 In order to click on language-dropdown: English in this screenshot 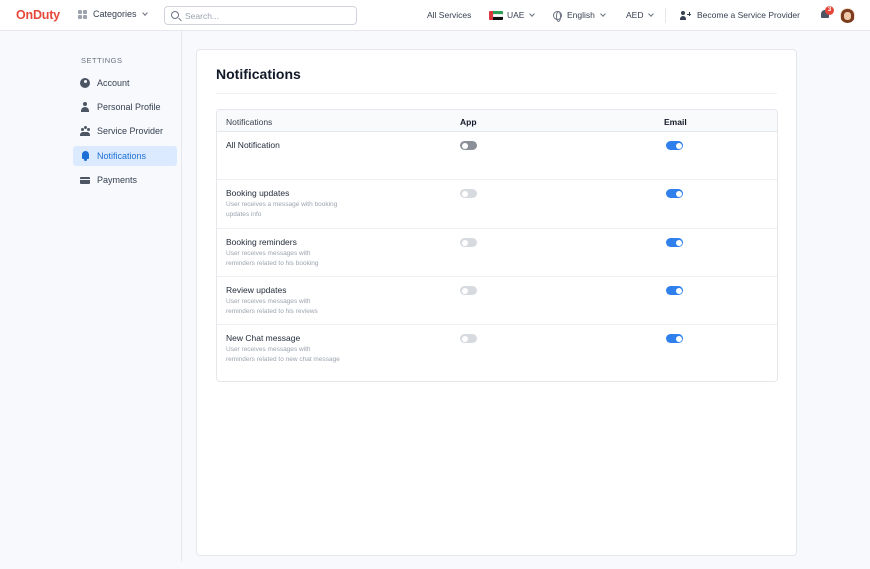, I will do `click(579, 16)`.